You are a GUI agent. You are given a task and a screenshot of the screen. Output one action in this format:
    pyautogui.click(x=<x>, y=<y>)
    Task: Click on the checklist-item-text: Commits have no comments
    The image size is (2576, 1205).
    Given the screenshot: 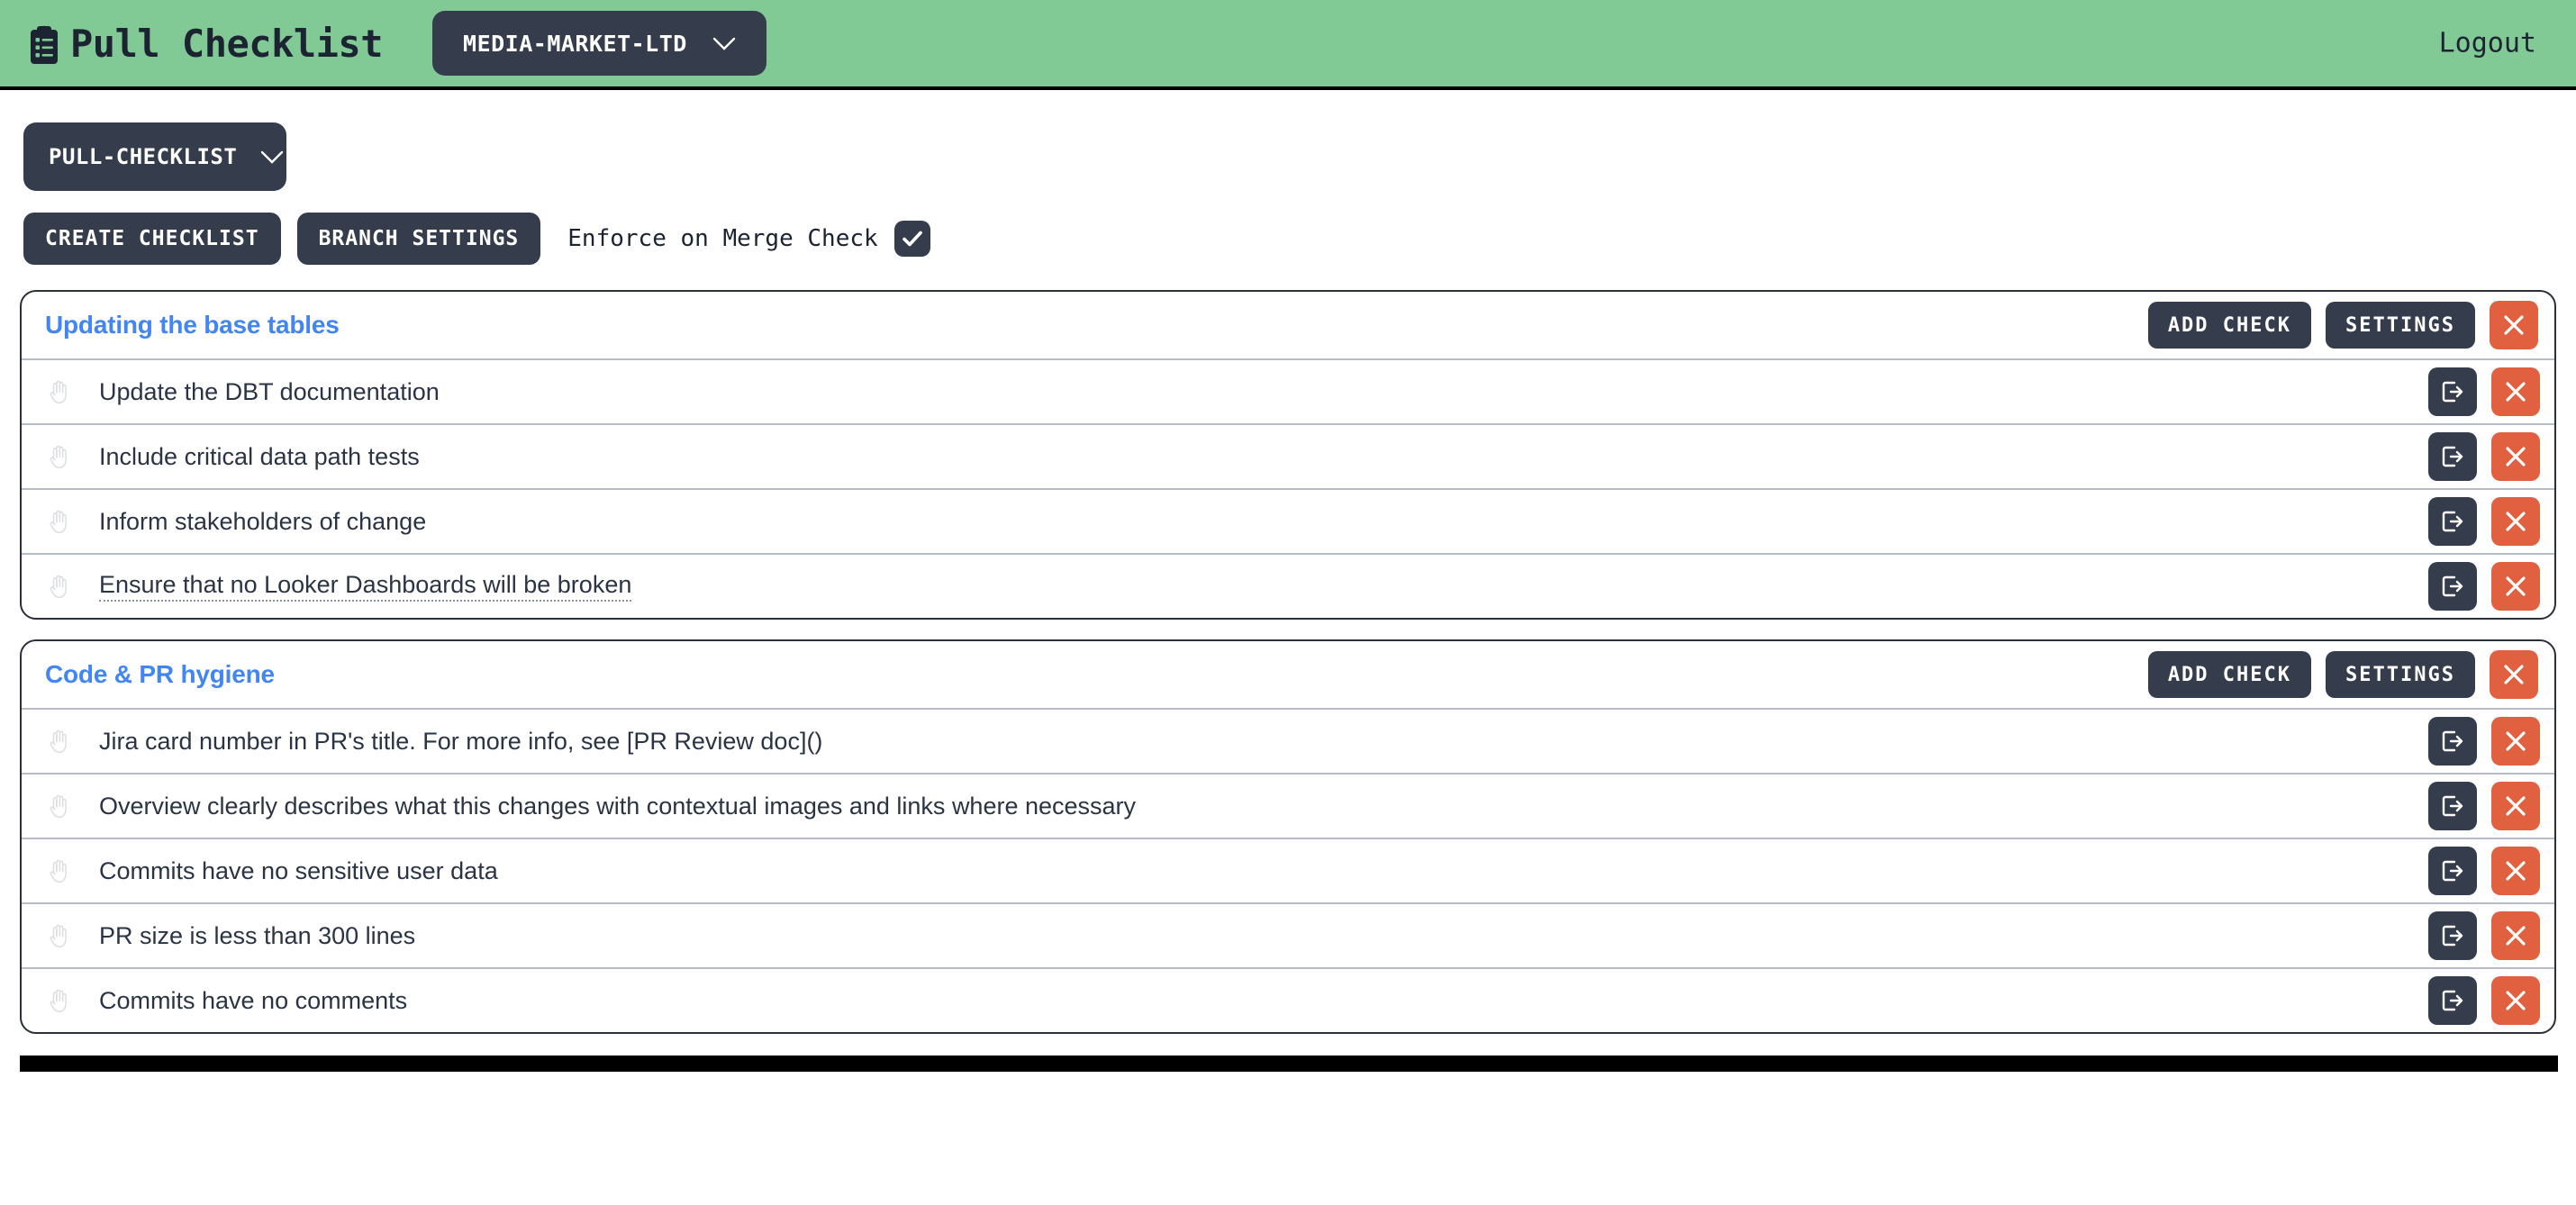 What is the action you would take?
    pyautogui.click(x=253, y=1001)
    